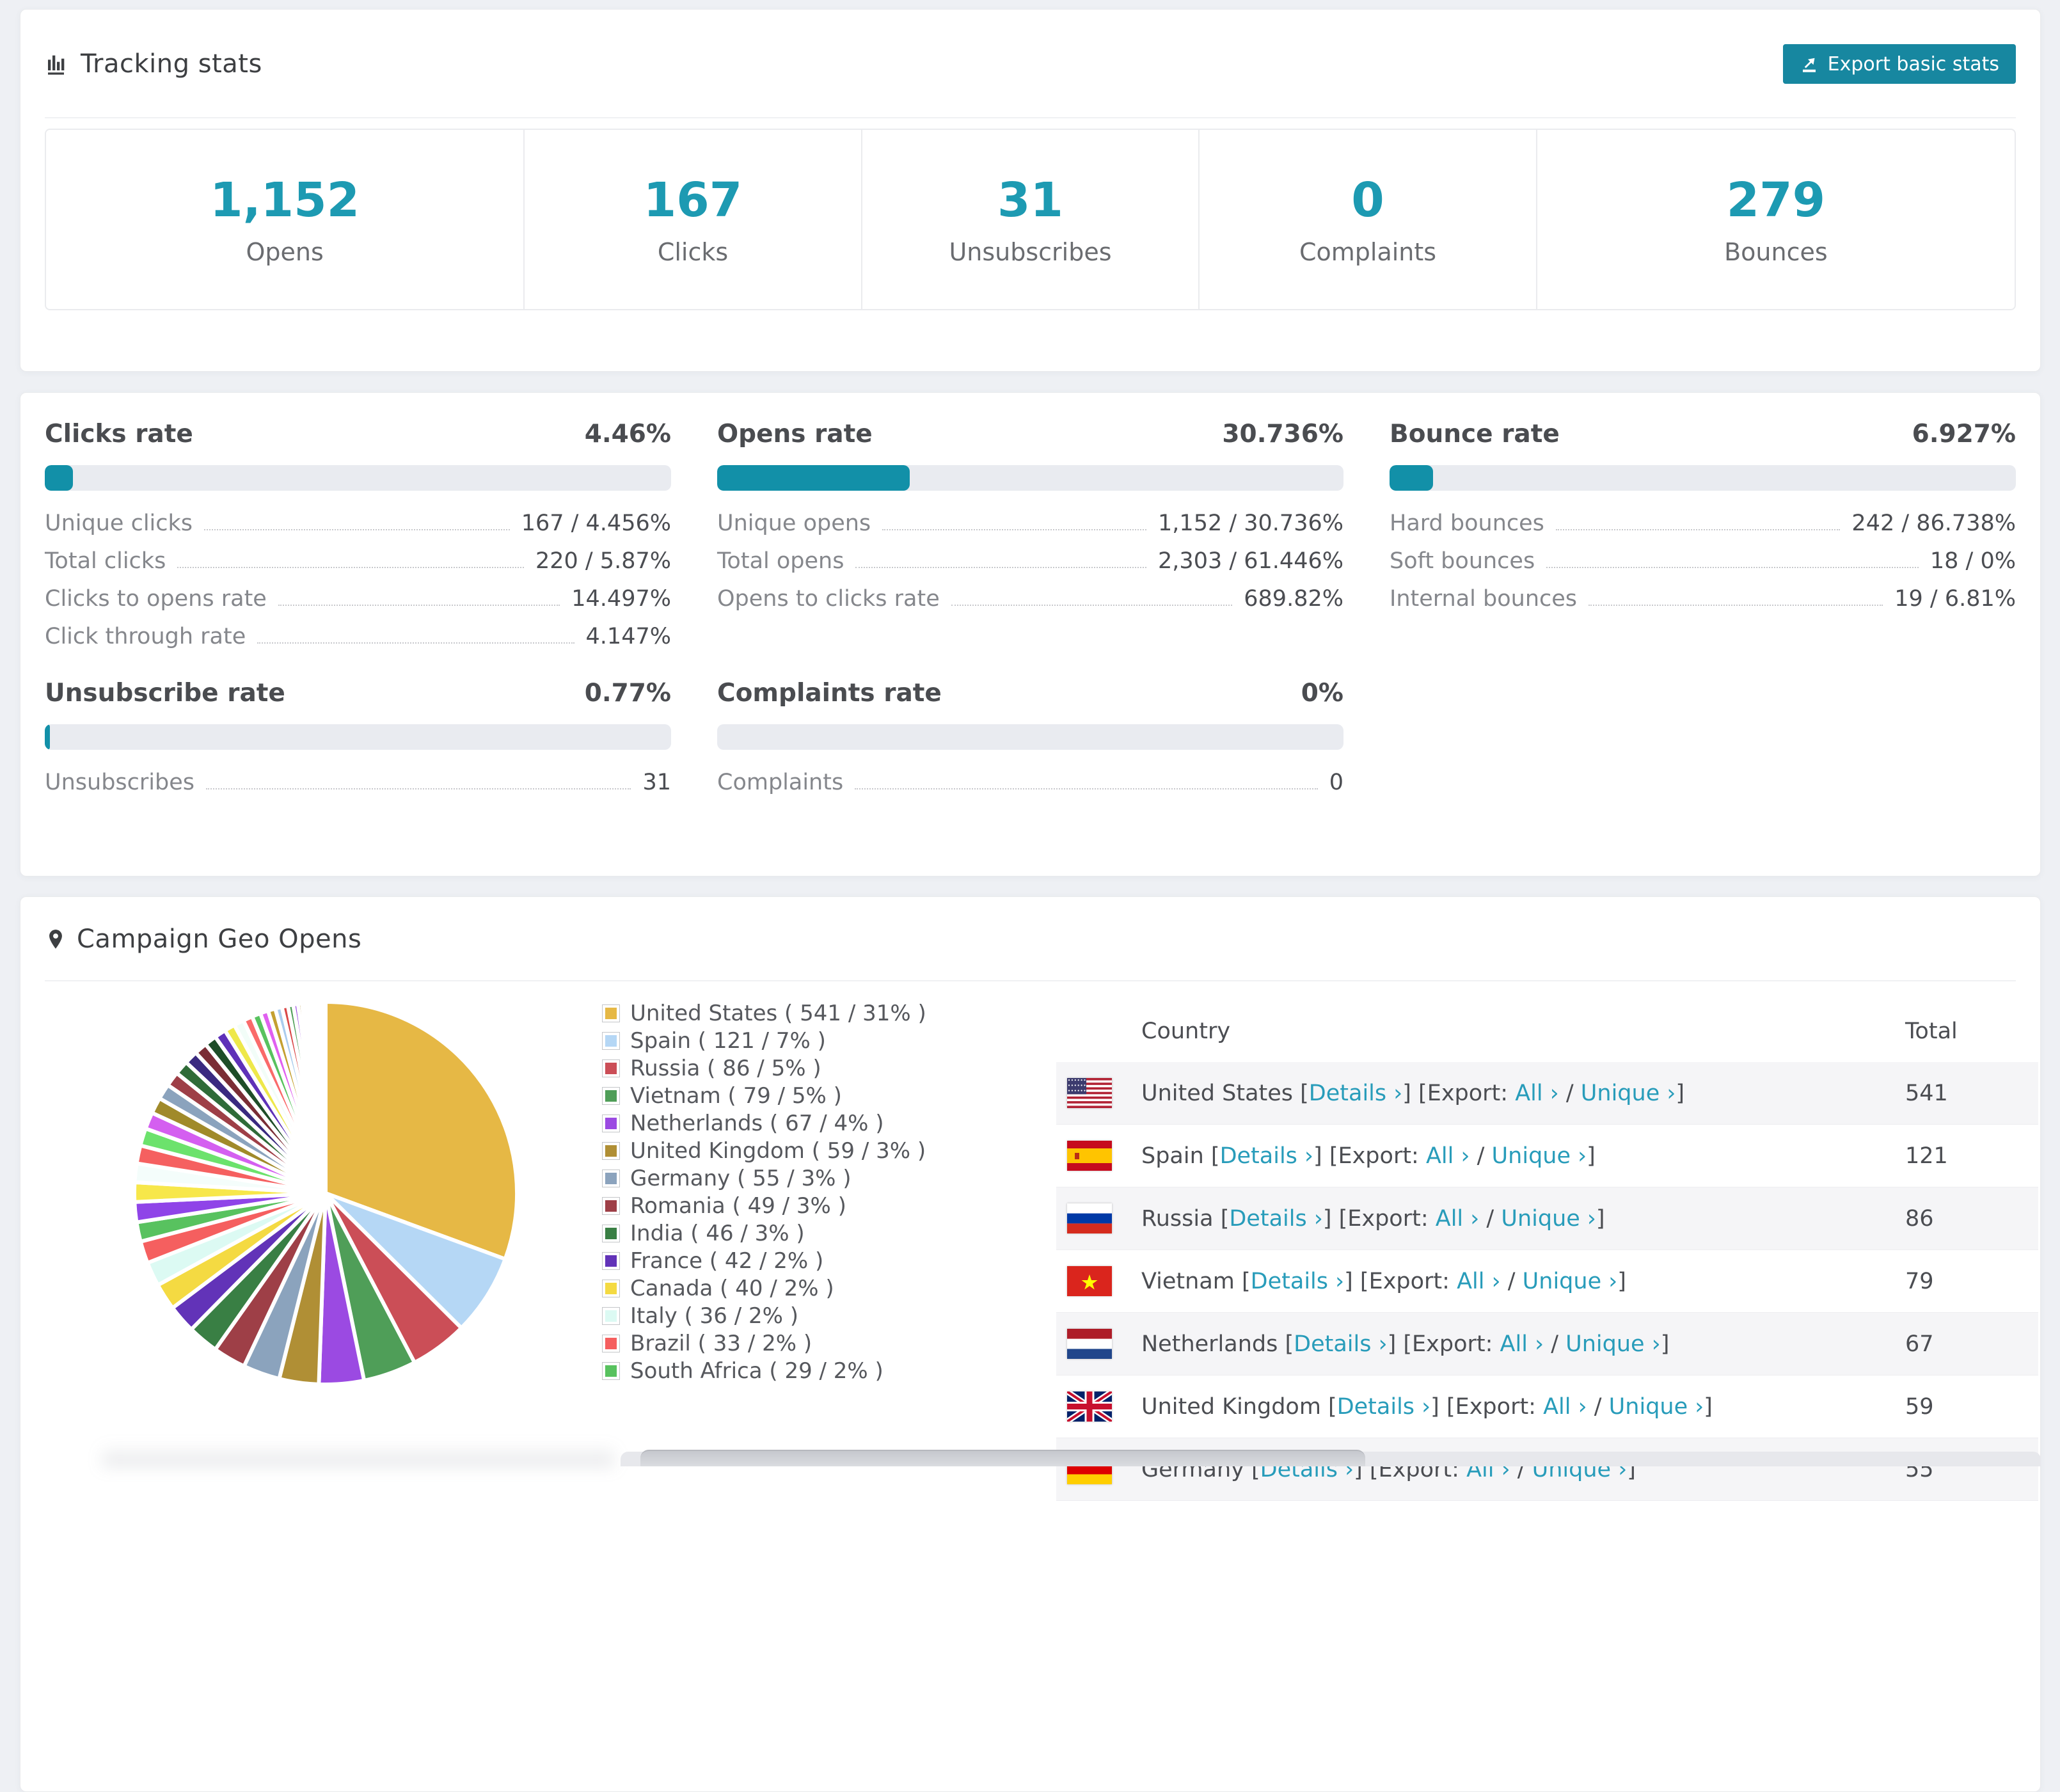 The image size is (2060, 1792). Describe the element at coordinates (1475, 434) in the screenshot. I see `rate-title: Bounce rate` at that location.